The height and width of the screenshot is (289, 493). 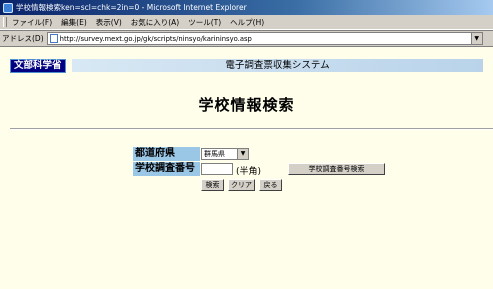 I want to click on search-button: 検索, so click(x=212, y=185).